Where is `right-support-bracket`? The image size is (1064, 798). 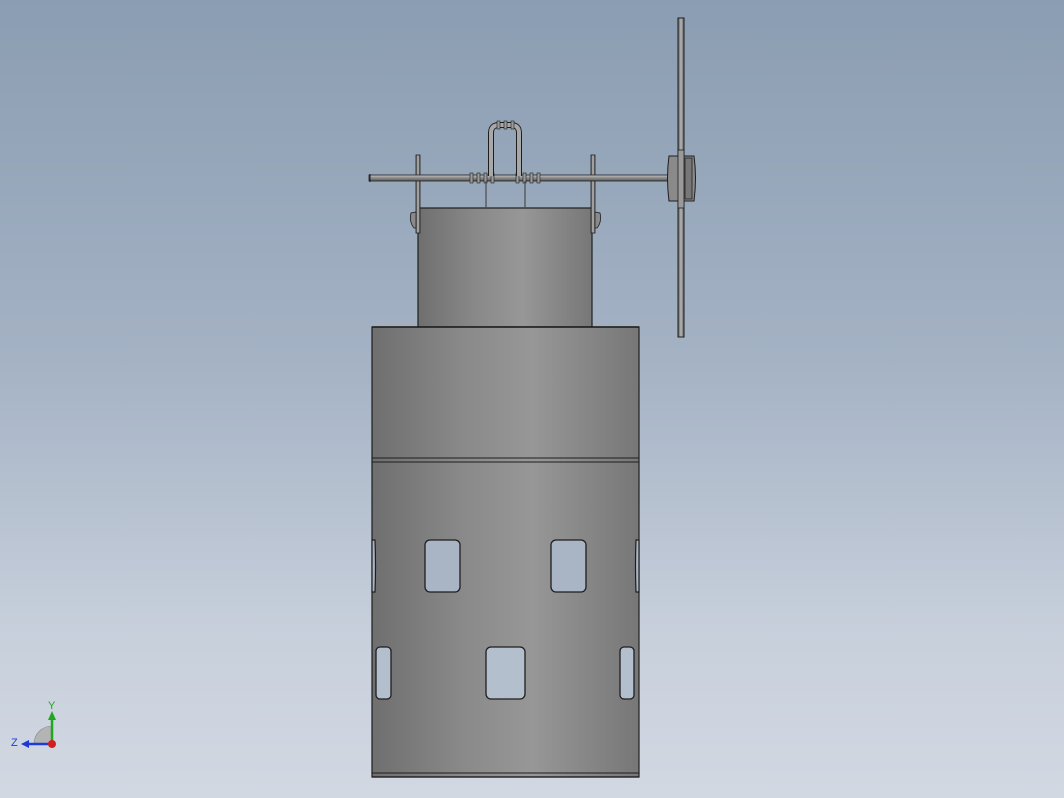 right-support-bracket is located at coordinates (595, 194).